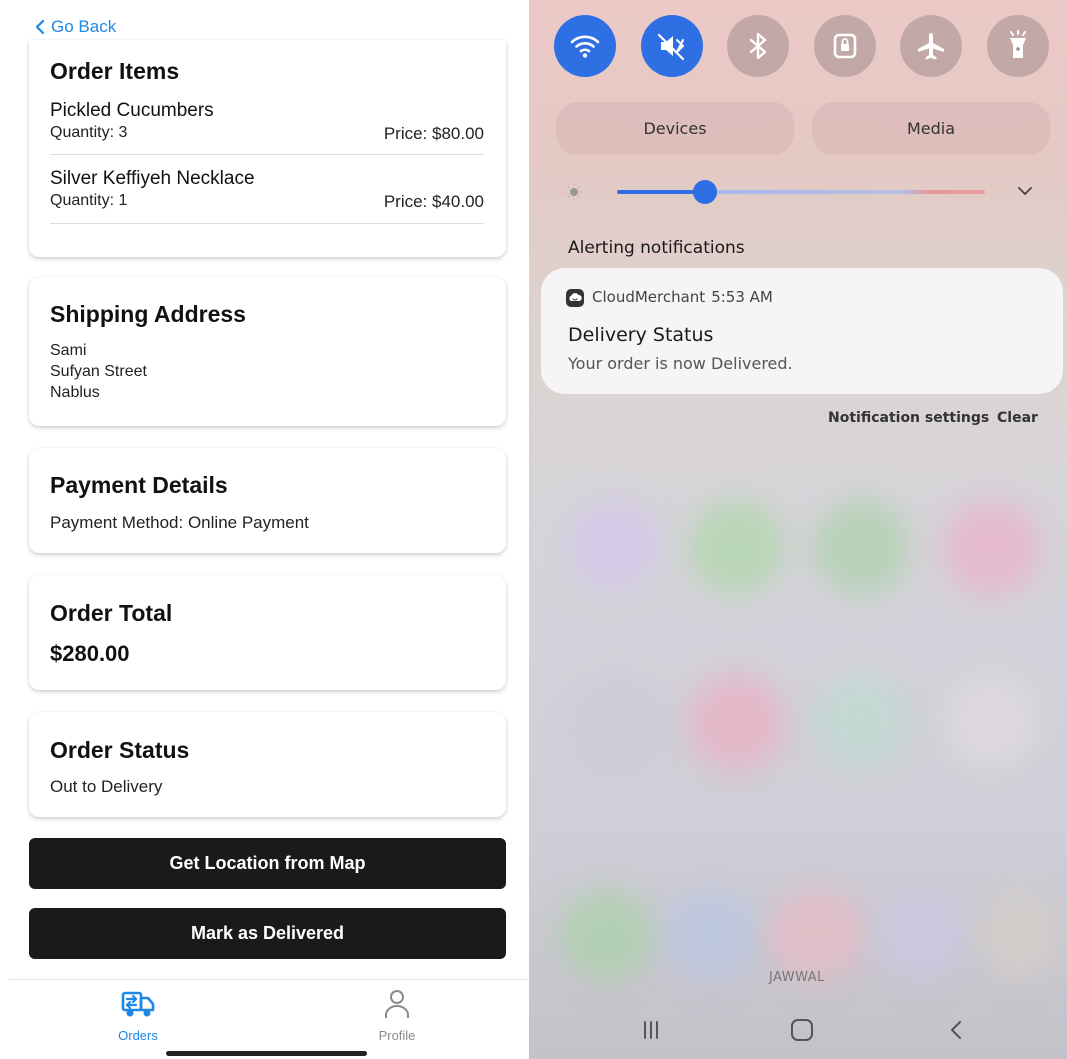 The image size is (1067, 1059). What do you see at coordinates (267, 933) in the screenshot?
I see `mark-delivered-button: Mark as Delivered` at bounding box center [267, 933].